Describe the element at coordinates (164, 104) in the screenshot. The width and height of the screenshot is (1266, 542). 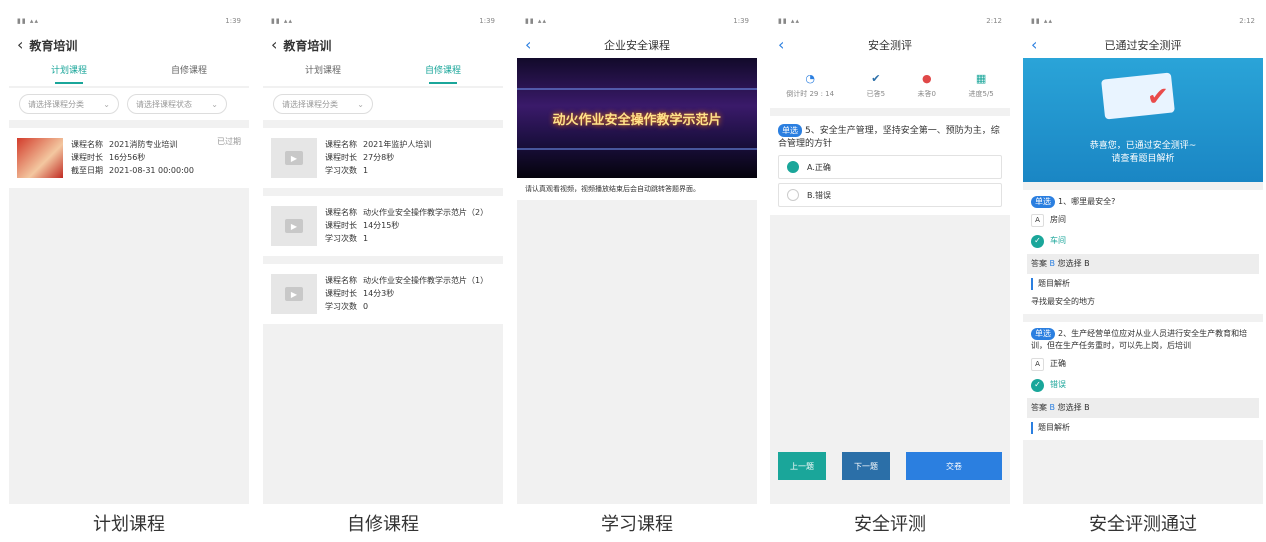
I see `status-select-label: 请选择课程状态` at that location.